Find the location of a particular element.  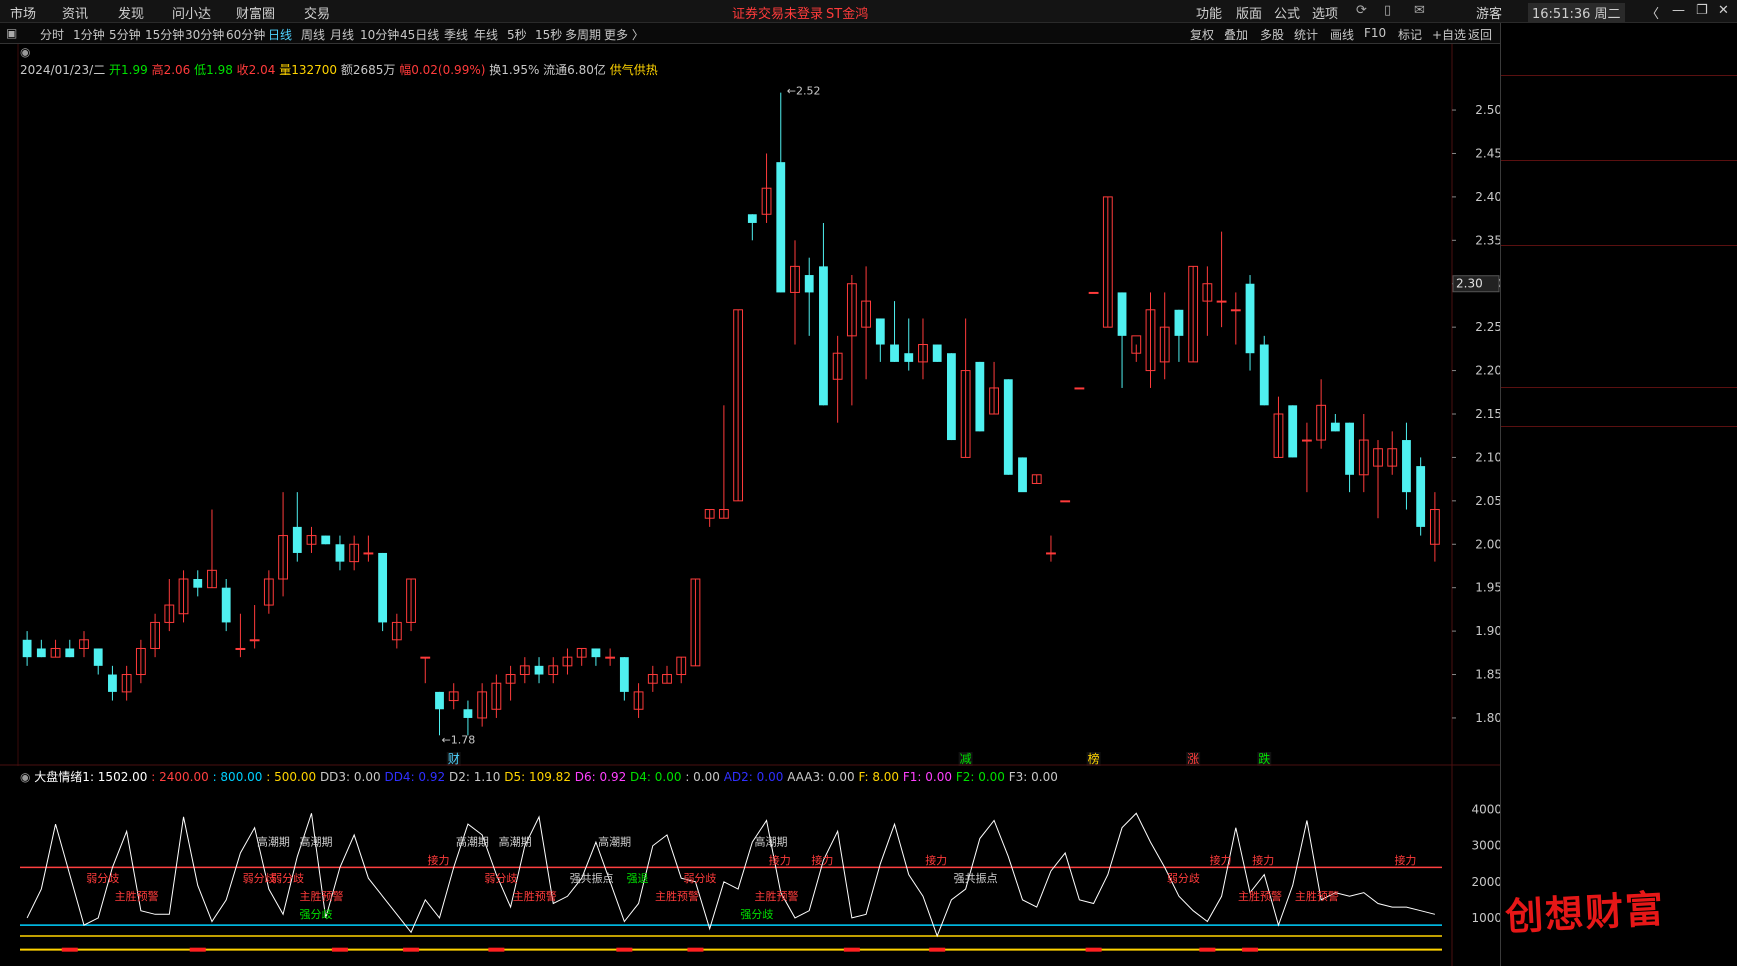

period-tab: 分时 is located at coordinates (52, 34).